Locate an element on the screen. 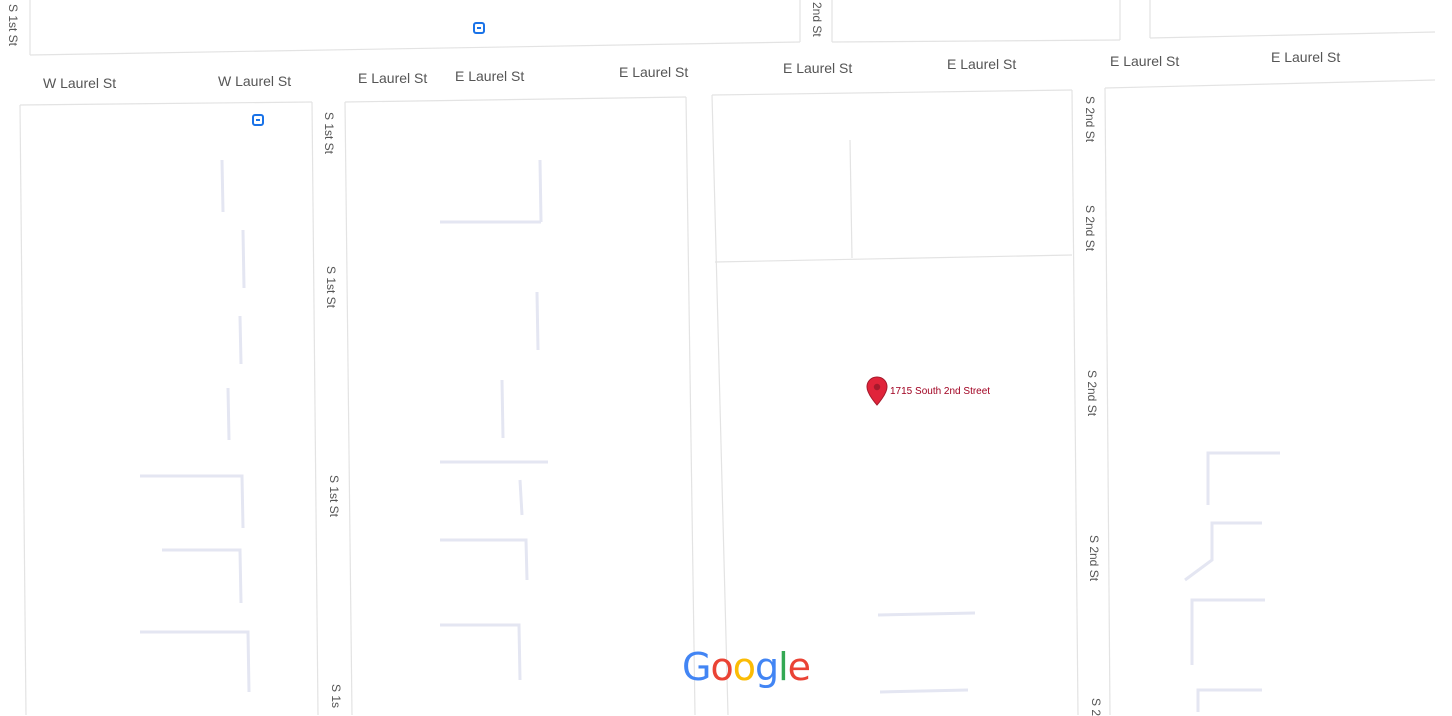 The width and height of the screenshot is (1452, 716). marker-label: 1715 South 2nd Street is located at coordinates (940, 391).